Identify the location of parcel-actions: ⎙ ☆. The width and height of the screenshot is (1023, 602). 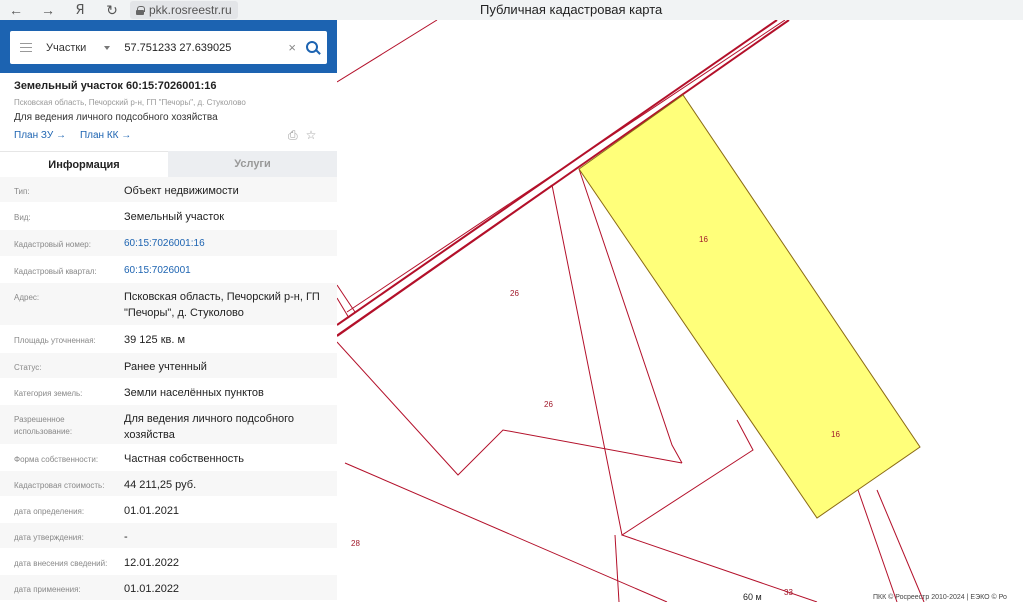
(302, 135).